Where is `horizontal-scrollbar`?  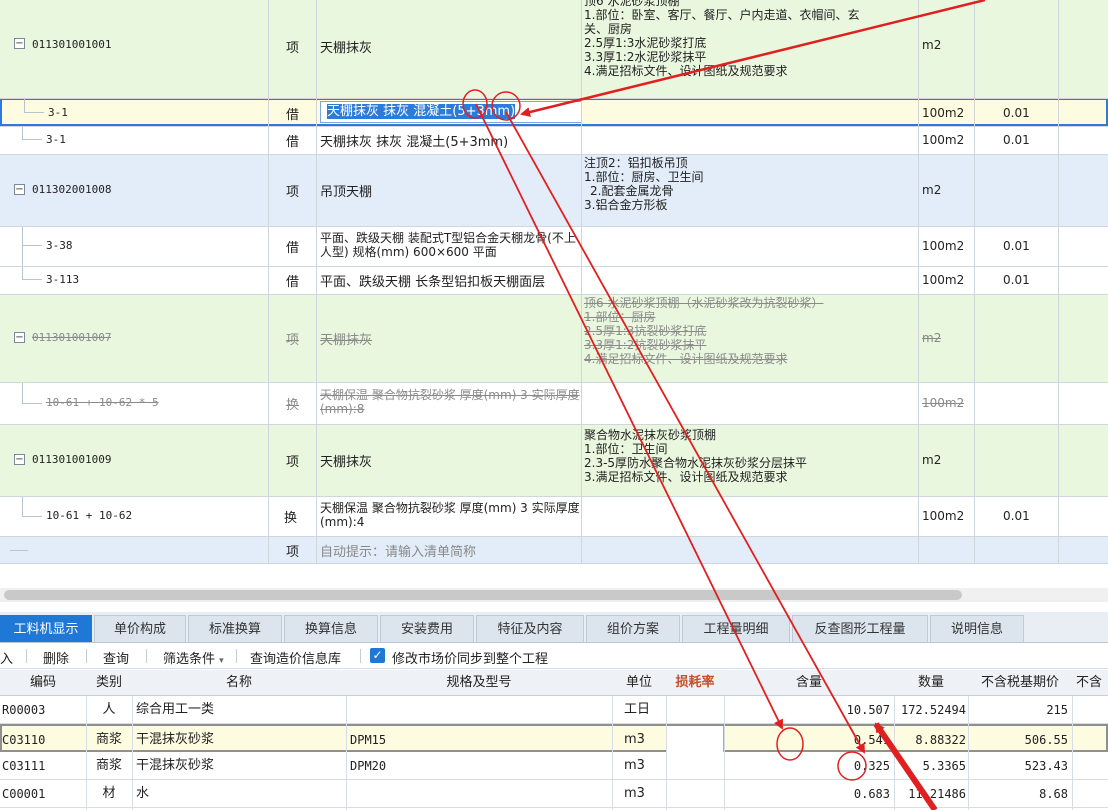 horizontal-scrollbar is located at coordinates (554, 595).